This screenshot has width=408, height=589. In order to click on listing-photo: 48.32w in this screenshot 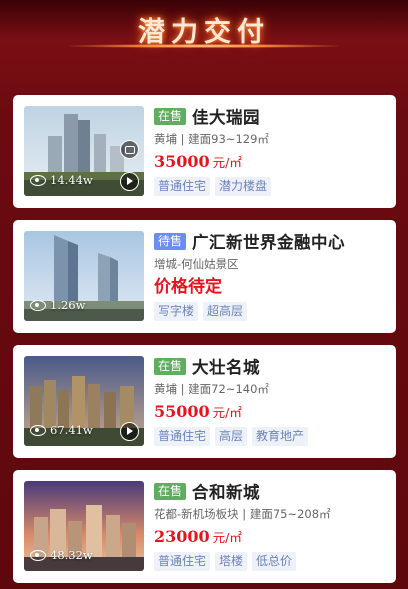, I will do `click(84, 526)`.